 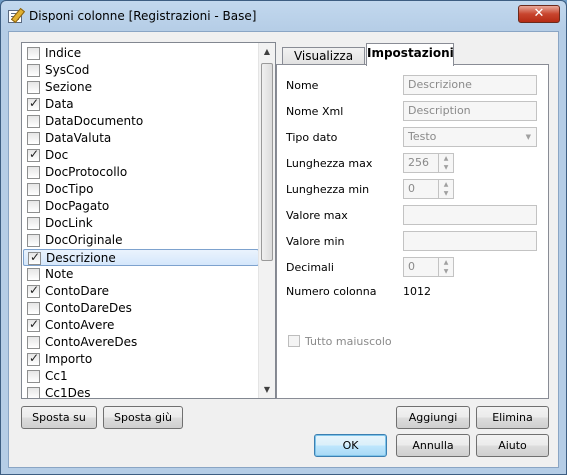 What do you see at coordinates (141, 87) in the screenshot?
I see `list-item: Sezione` at bounding box center [141, 87].